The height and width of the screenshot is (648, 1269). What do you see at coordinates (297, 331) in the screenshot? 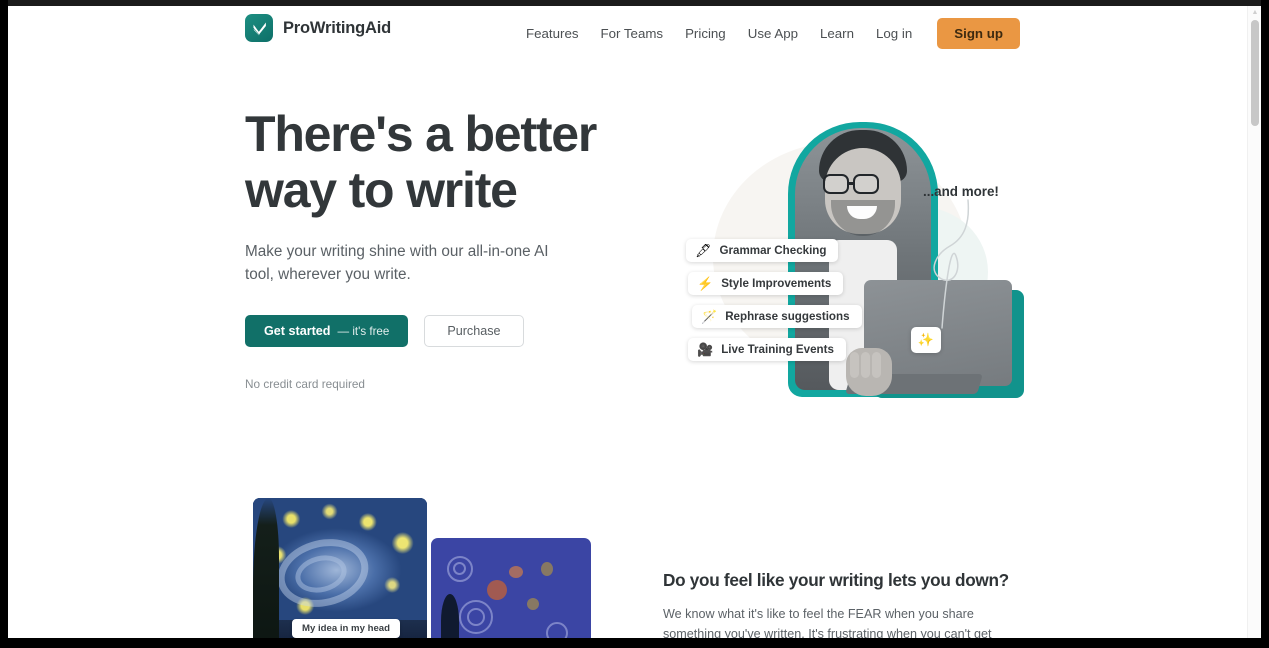
I see `get-started-label: Get started` at bounding box center [297, 331].